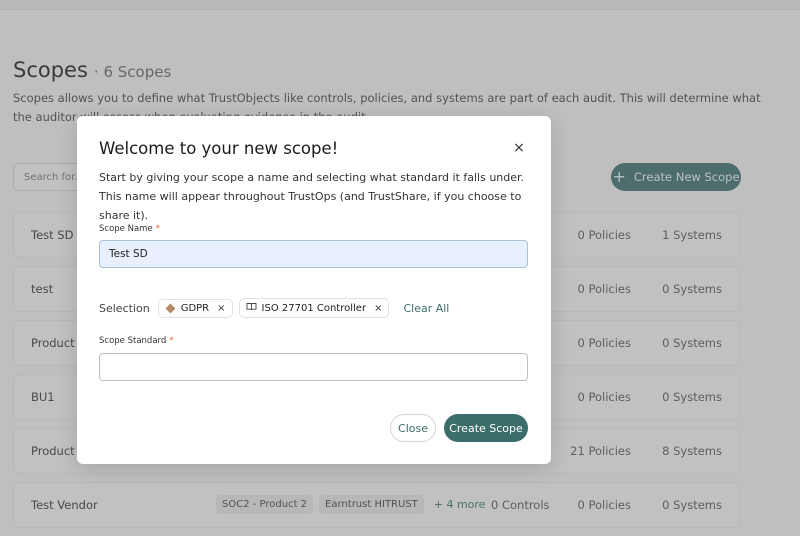 The width and height of the screenshot is (800, 536). I want to click on gdpr-chip: GDPR ×, so click(195, 308).